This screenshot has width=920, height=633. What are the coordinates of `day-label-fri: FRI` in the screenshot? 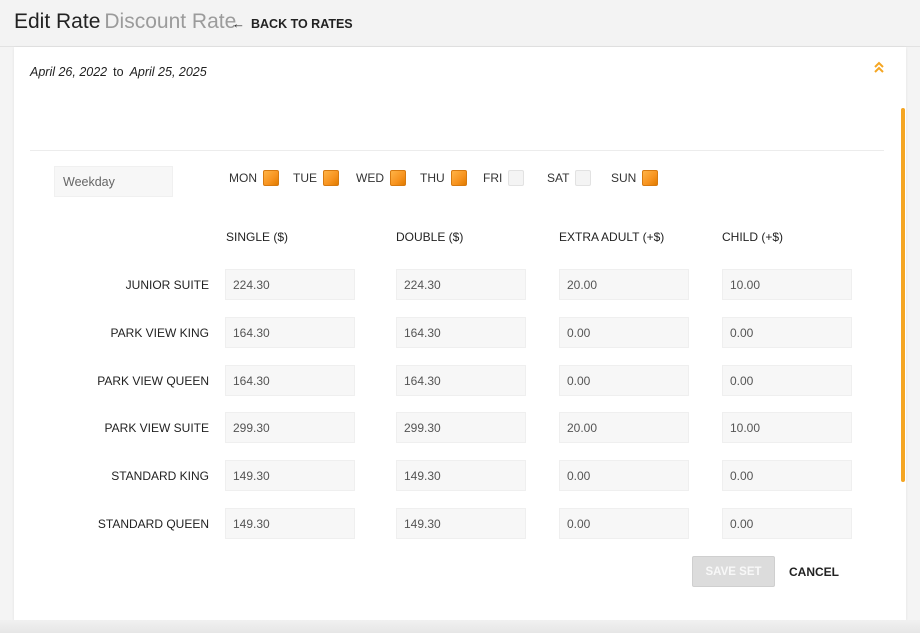 It's located at (493, 178).